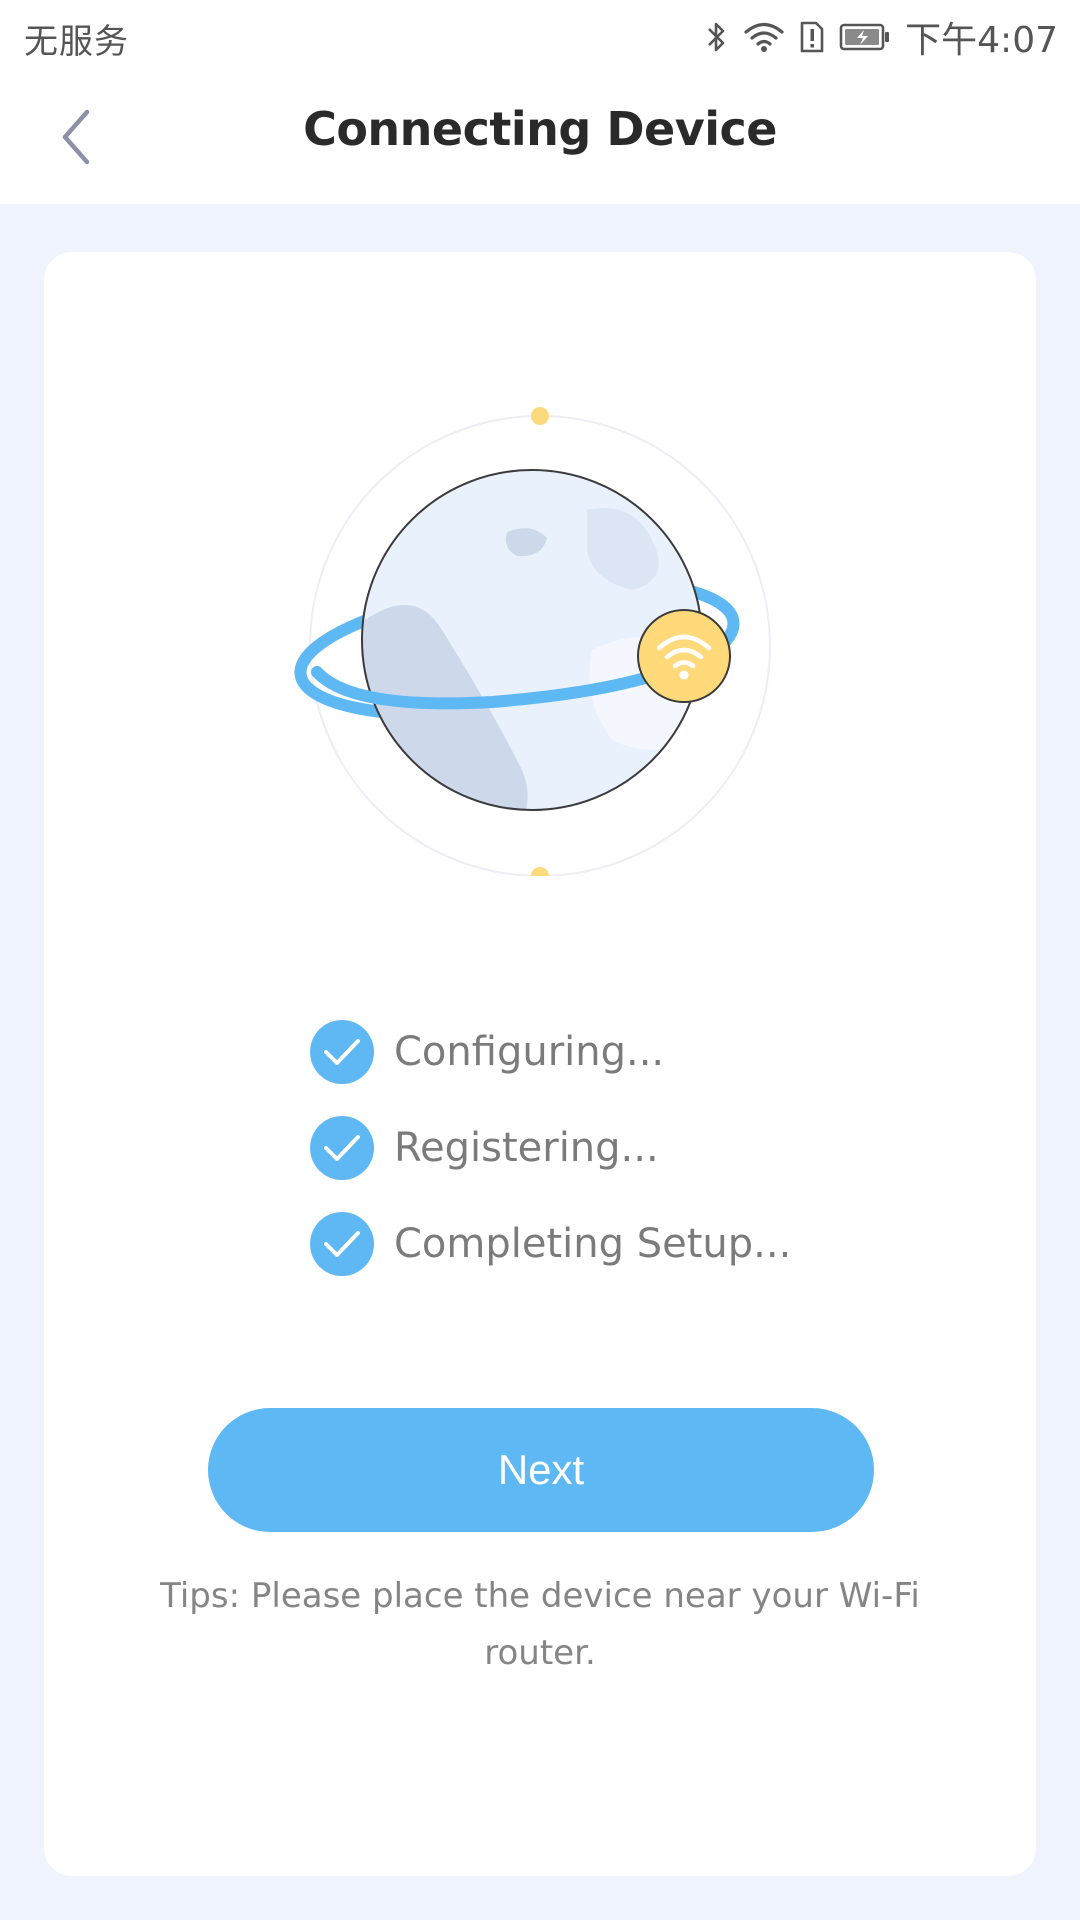 The image size is (1080, 1920). Describe the element at coordinates (540, 416) in the screenshot. I see `orbit-dot-top` at that location.